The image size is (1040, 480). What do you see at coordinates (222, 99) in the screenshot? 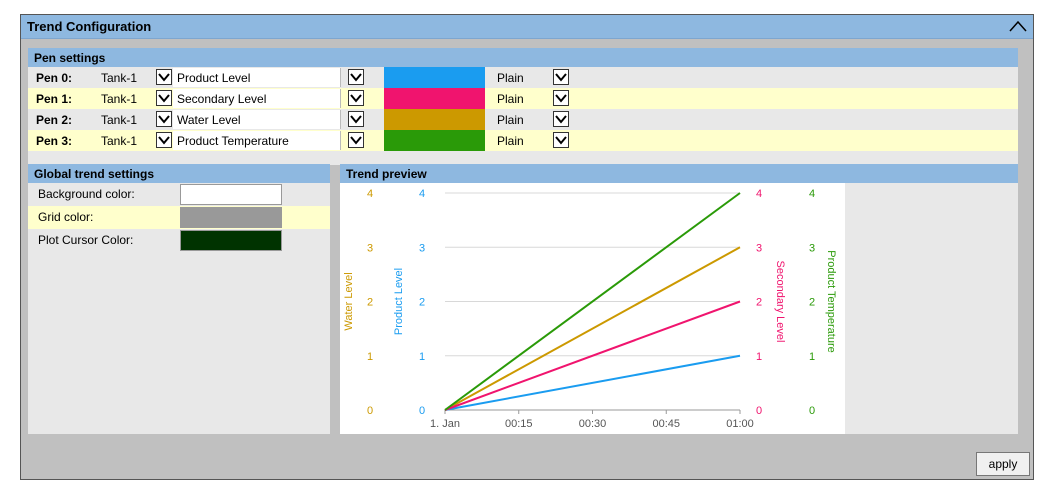
I see `pen-tag: Secondary Level` at bounding box center [222, 99].